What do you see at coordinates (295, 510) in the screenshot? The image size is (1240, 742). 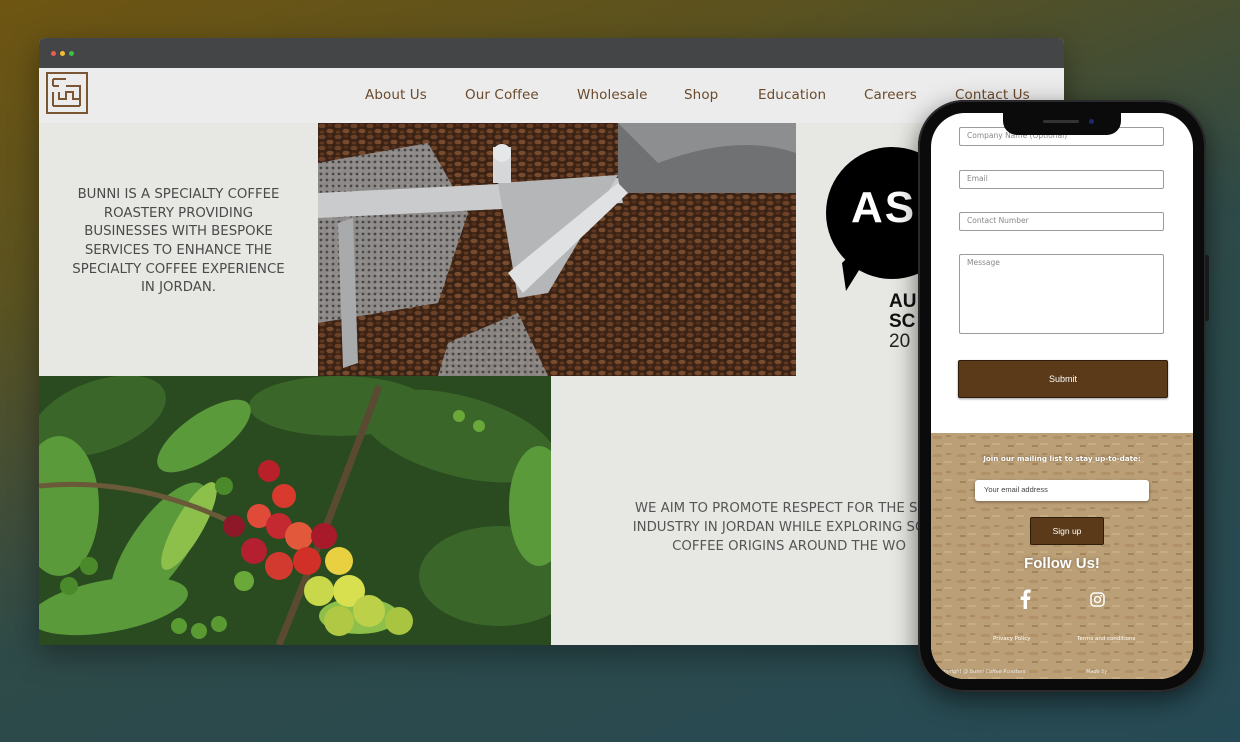 I see `coffee-cherries-image` at bounding box center [295, 510].